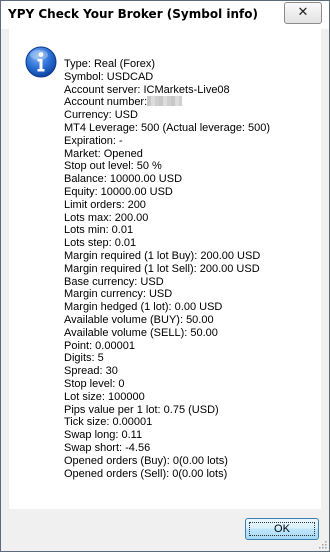  Describe the element at coordinates (100, 243) in the screenshot. I see `info-line-lots-step: Lots step: 0.01` at that location.